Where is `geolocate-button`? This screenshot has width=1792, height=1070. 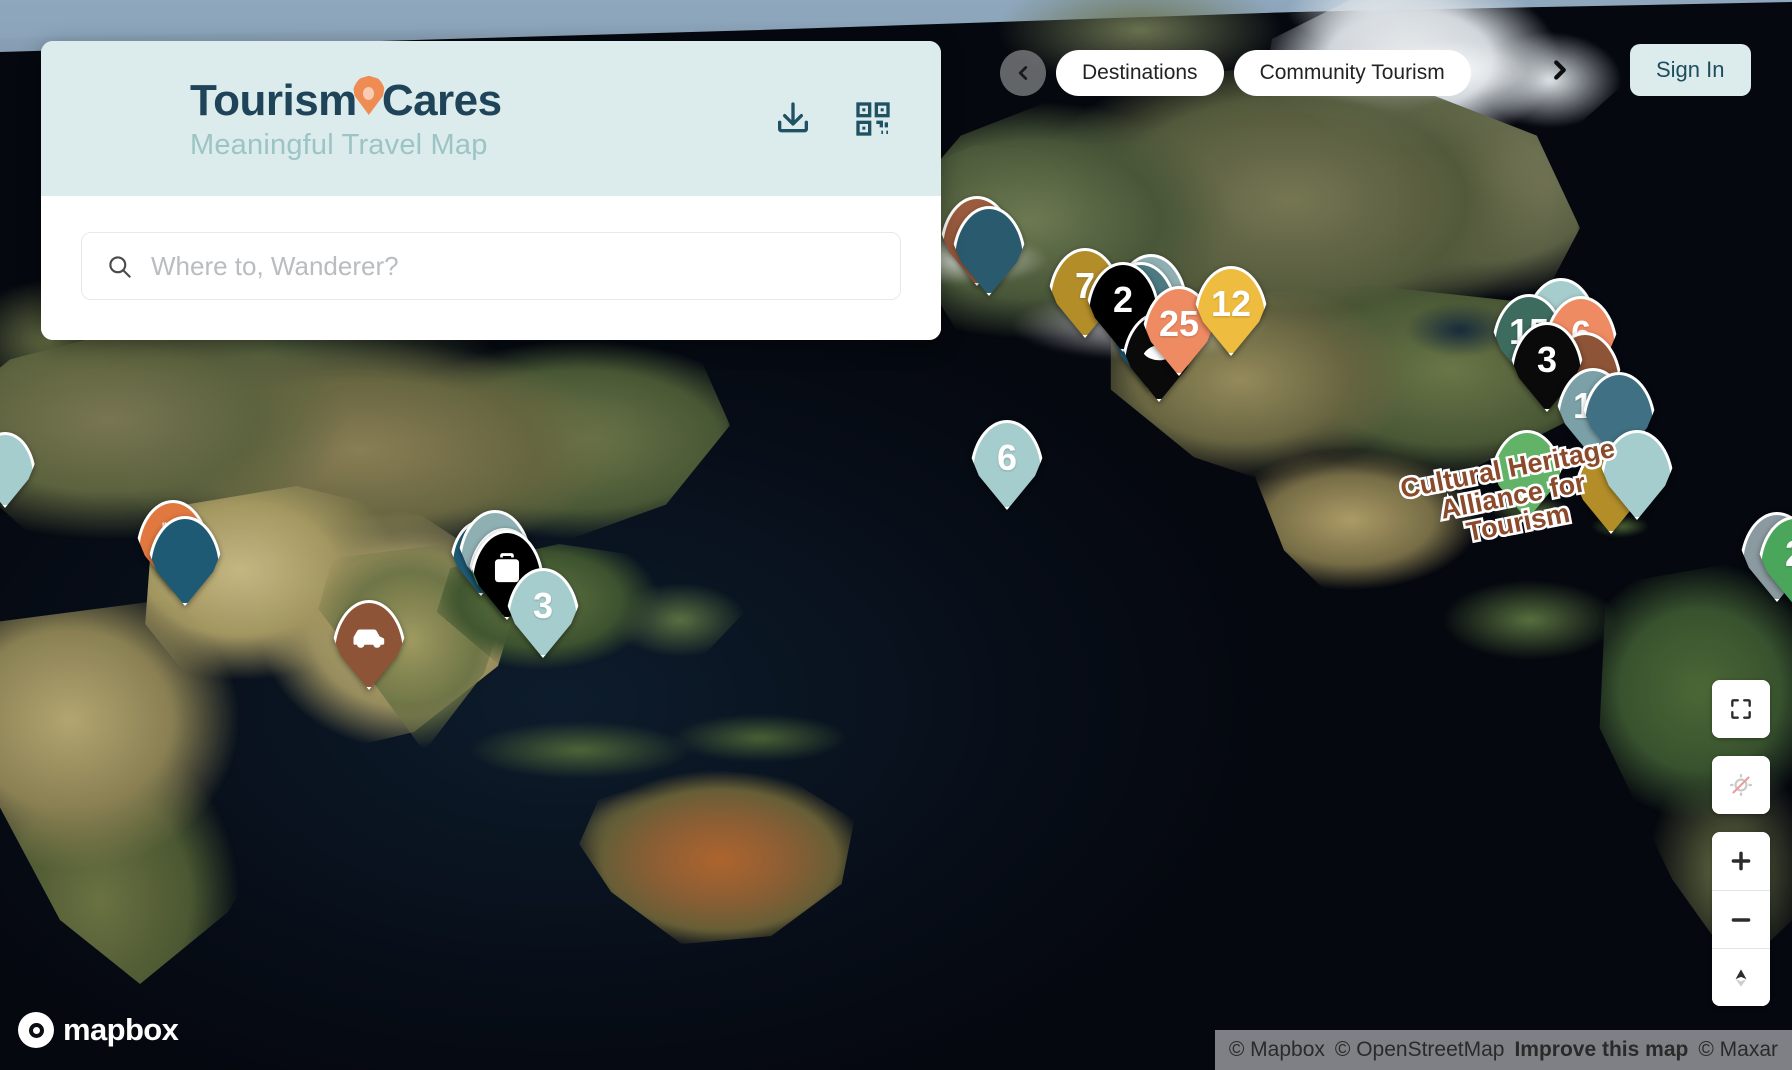 geolocate-button is located at coordinates (1741, 785).